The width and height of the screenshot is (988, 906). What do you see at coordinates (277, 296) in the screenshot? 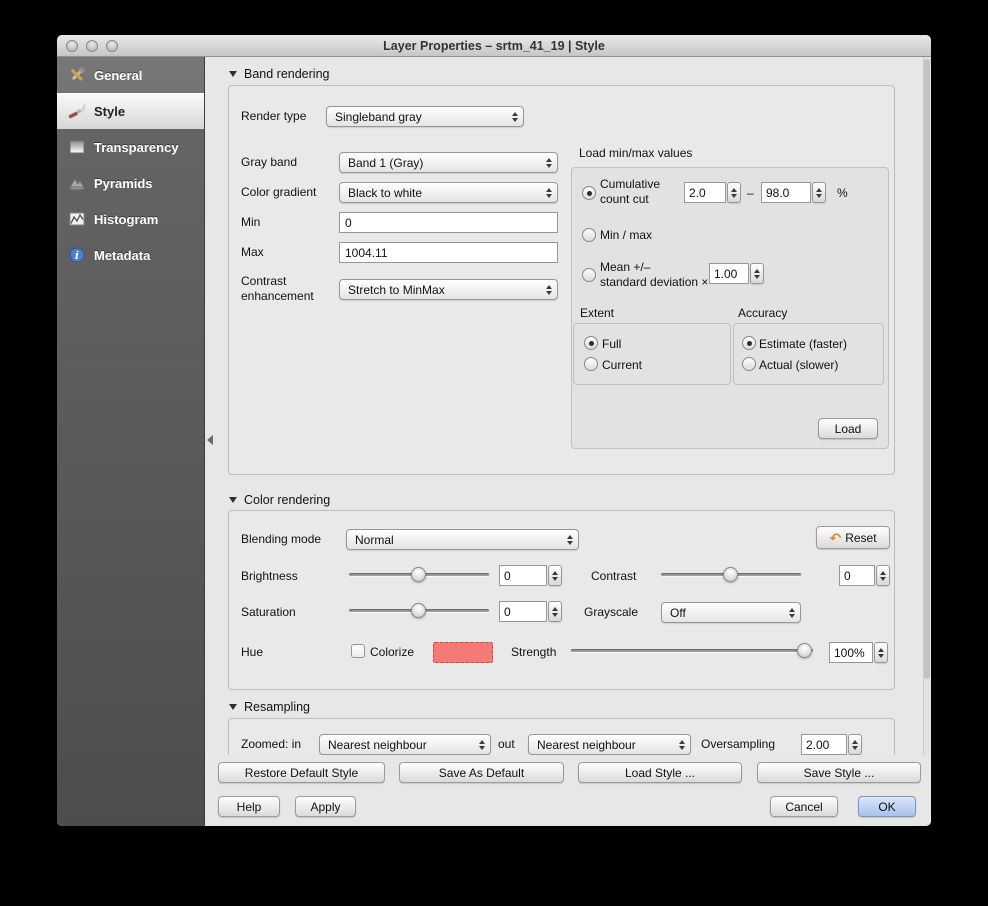
I see `contrast-enhancement-label-line2: enhancement` at bounding box center [277, 296].